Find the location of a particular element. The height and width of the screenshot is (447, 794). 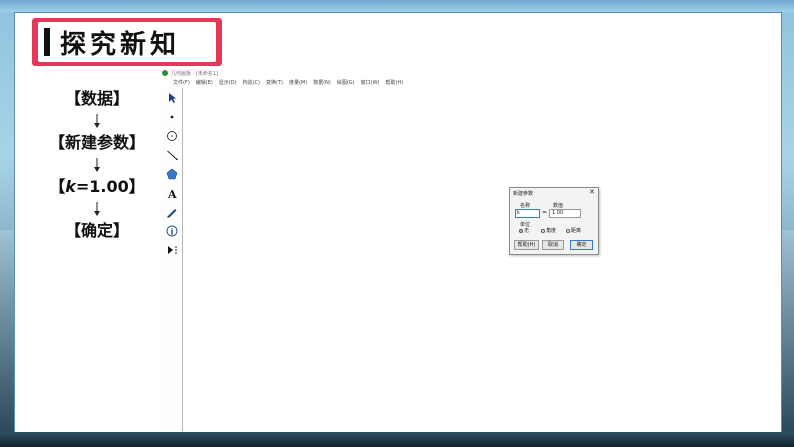

cancel-button: 取消 is located at coordinates (553, 245).